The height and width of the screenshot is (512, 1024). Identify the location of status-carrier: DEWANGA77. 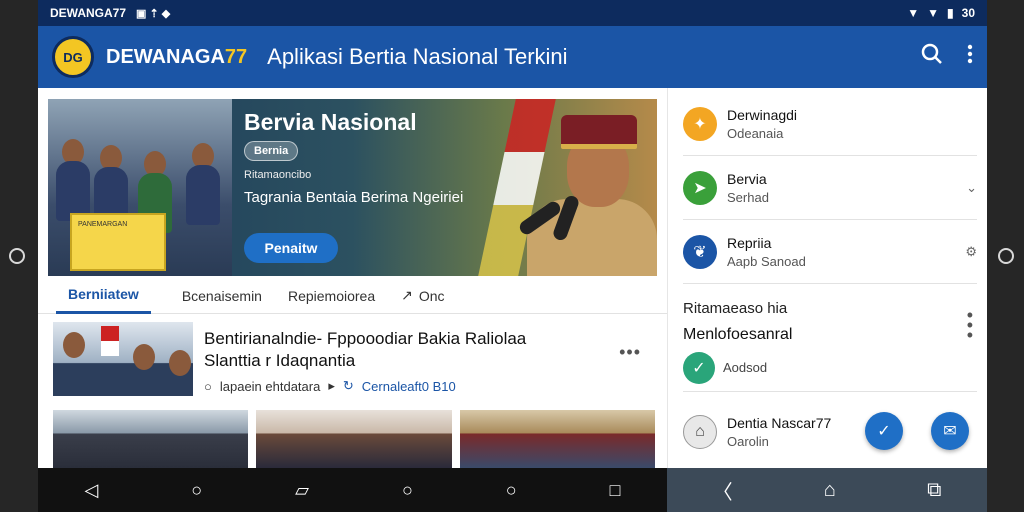
(88, 13).